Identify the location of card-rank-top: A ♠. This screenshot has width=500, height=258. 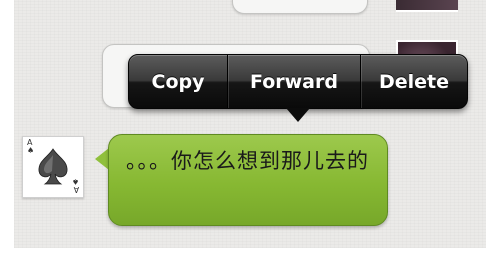
(30, 147).